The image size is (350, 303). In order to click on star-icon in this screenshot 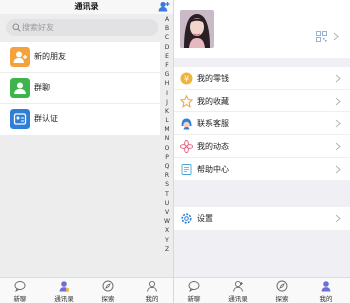, I will do `click(186, 101)`.